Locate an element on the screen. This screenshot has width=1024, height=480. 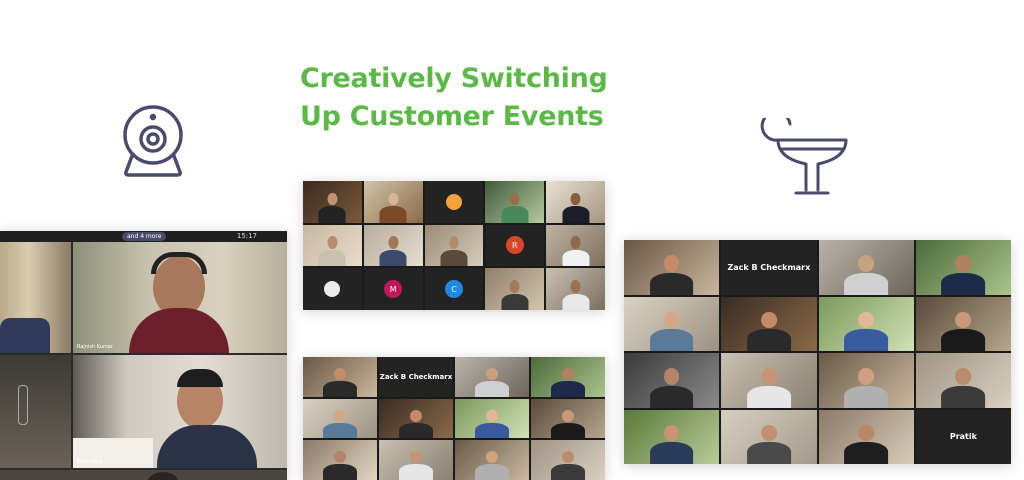
participant-name-card: Pratik is located at coordinates (963, 437).